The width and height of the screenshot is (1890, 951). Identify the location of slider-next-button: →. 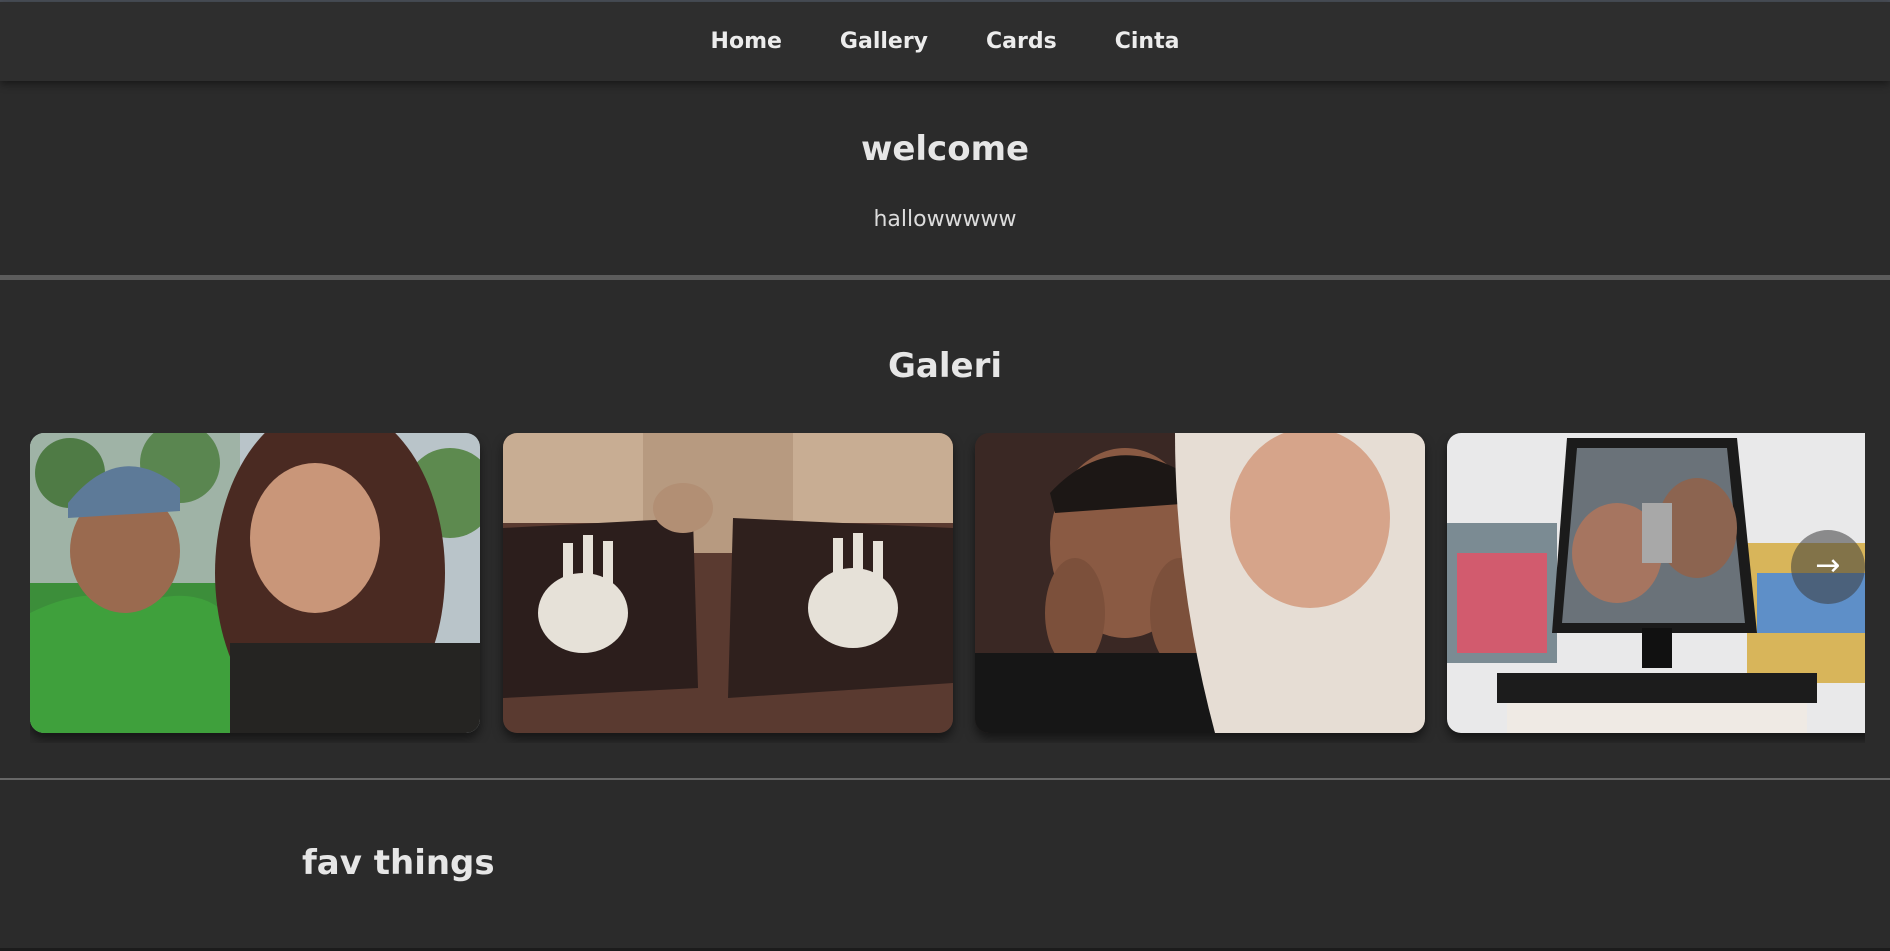
(1828, 567).